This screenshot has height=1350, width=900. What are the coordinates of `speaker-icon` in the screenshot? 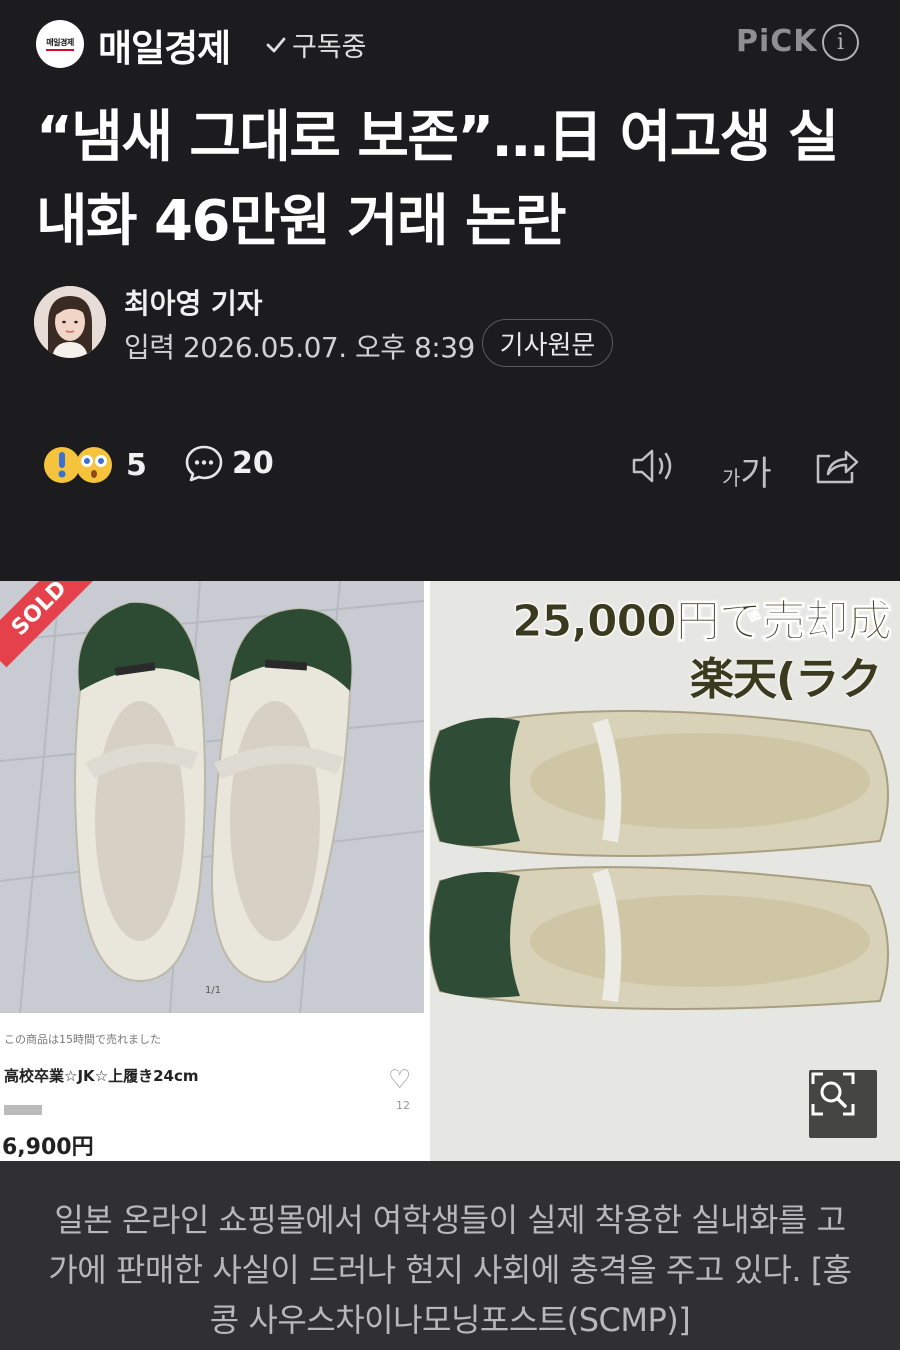 It's located at (652, 466).